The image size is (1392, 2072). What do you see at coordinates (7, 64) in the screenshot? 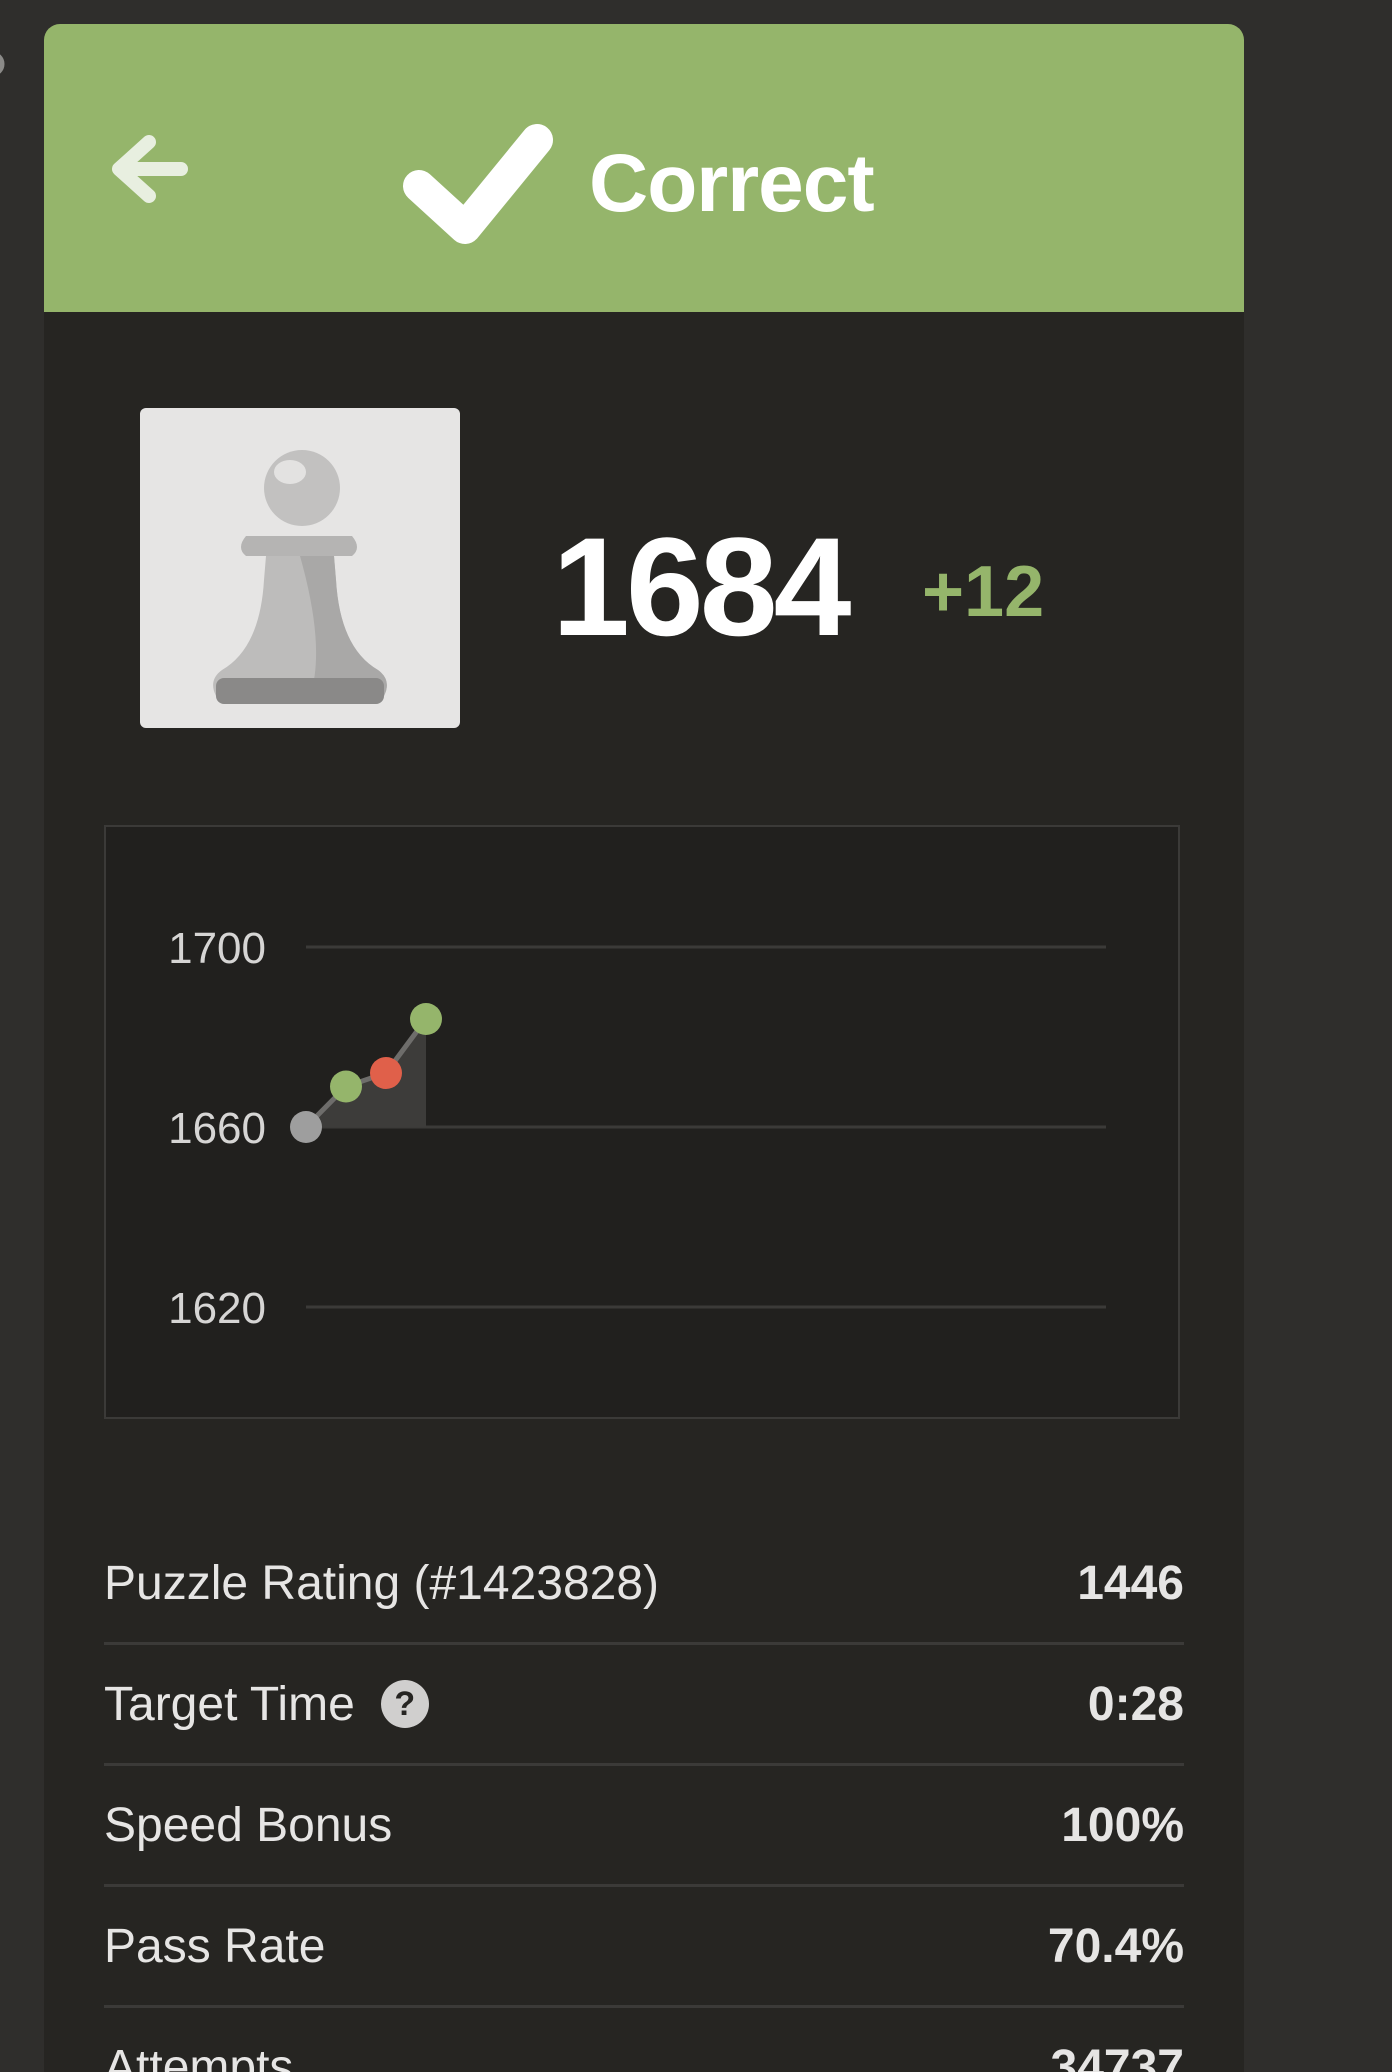
I see `gear-icon` at bounding box center [7, 64].